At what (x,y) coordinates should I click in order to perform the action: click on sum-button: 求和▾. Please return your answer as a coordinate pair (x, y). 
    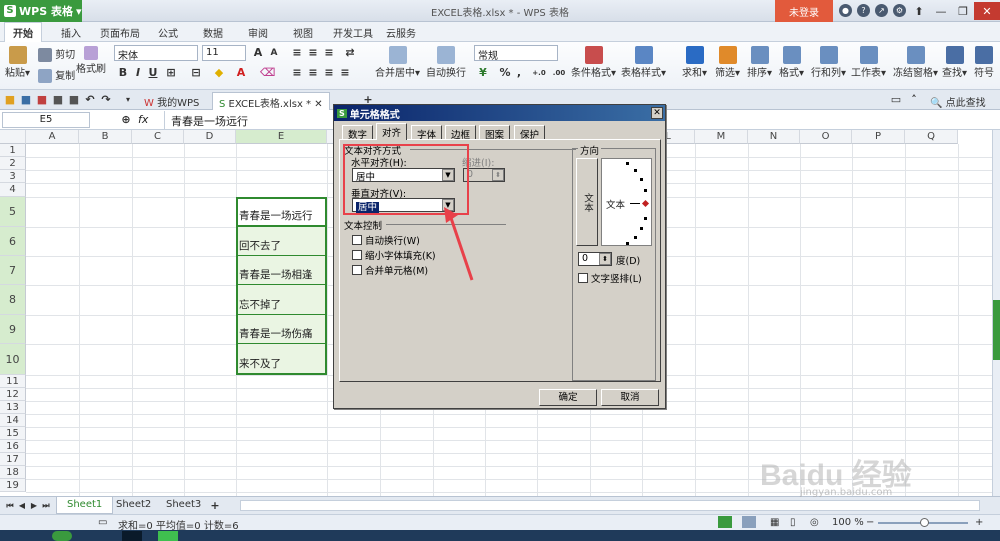
    Looking at the image, I should click on (694, 62).